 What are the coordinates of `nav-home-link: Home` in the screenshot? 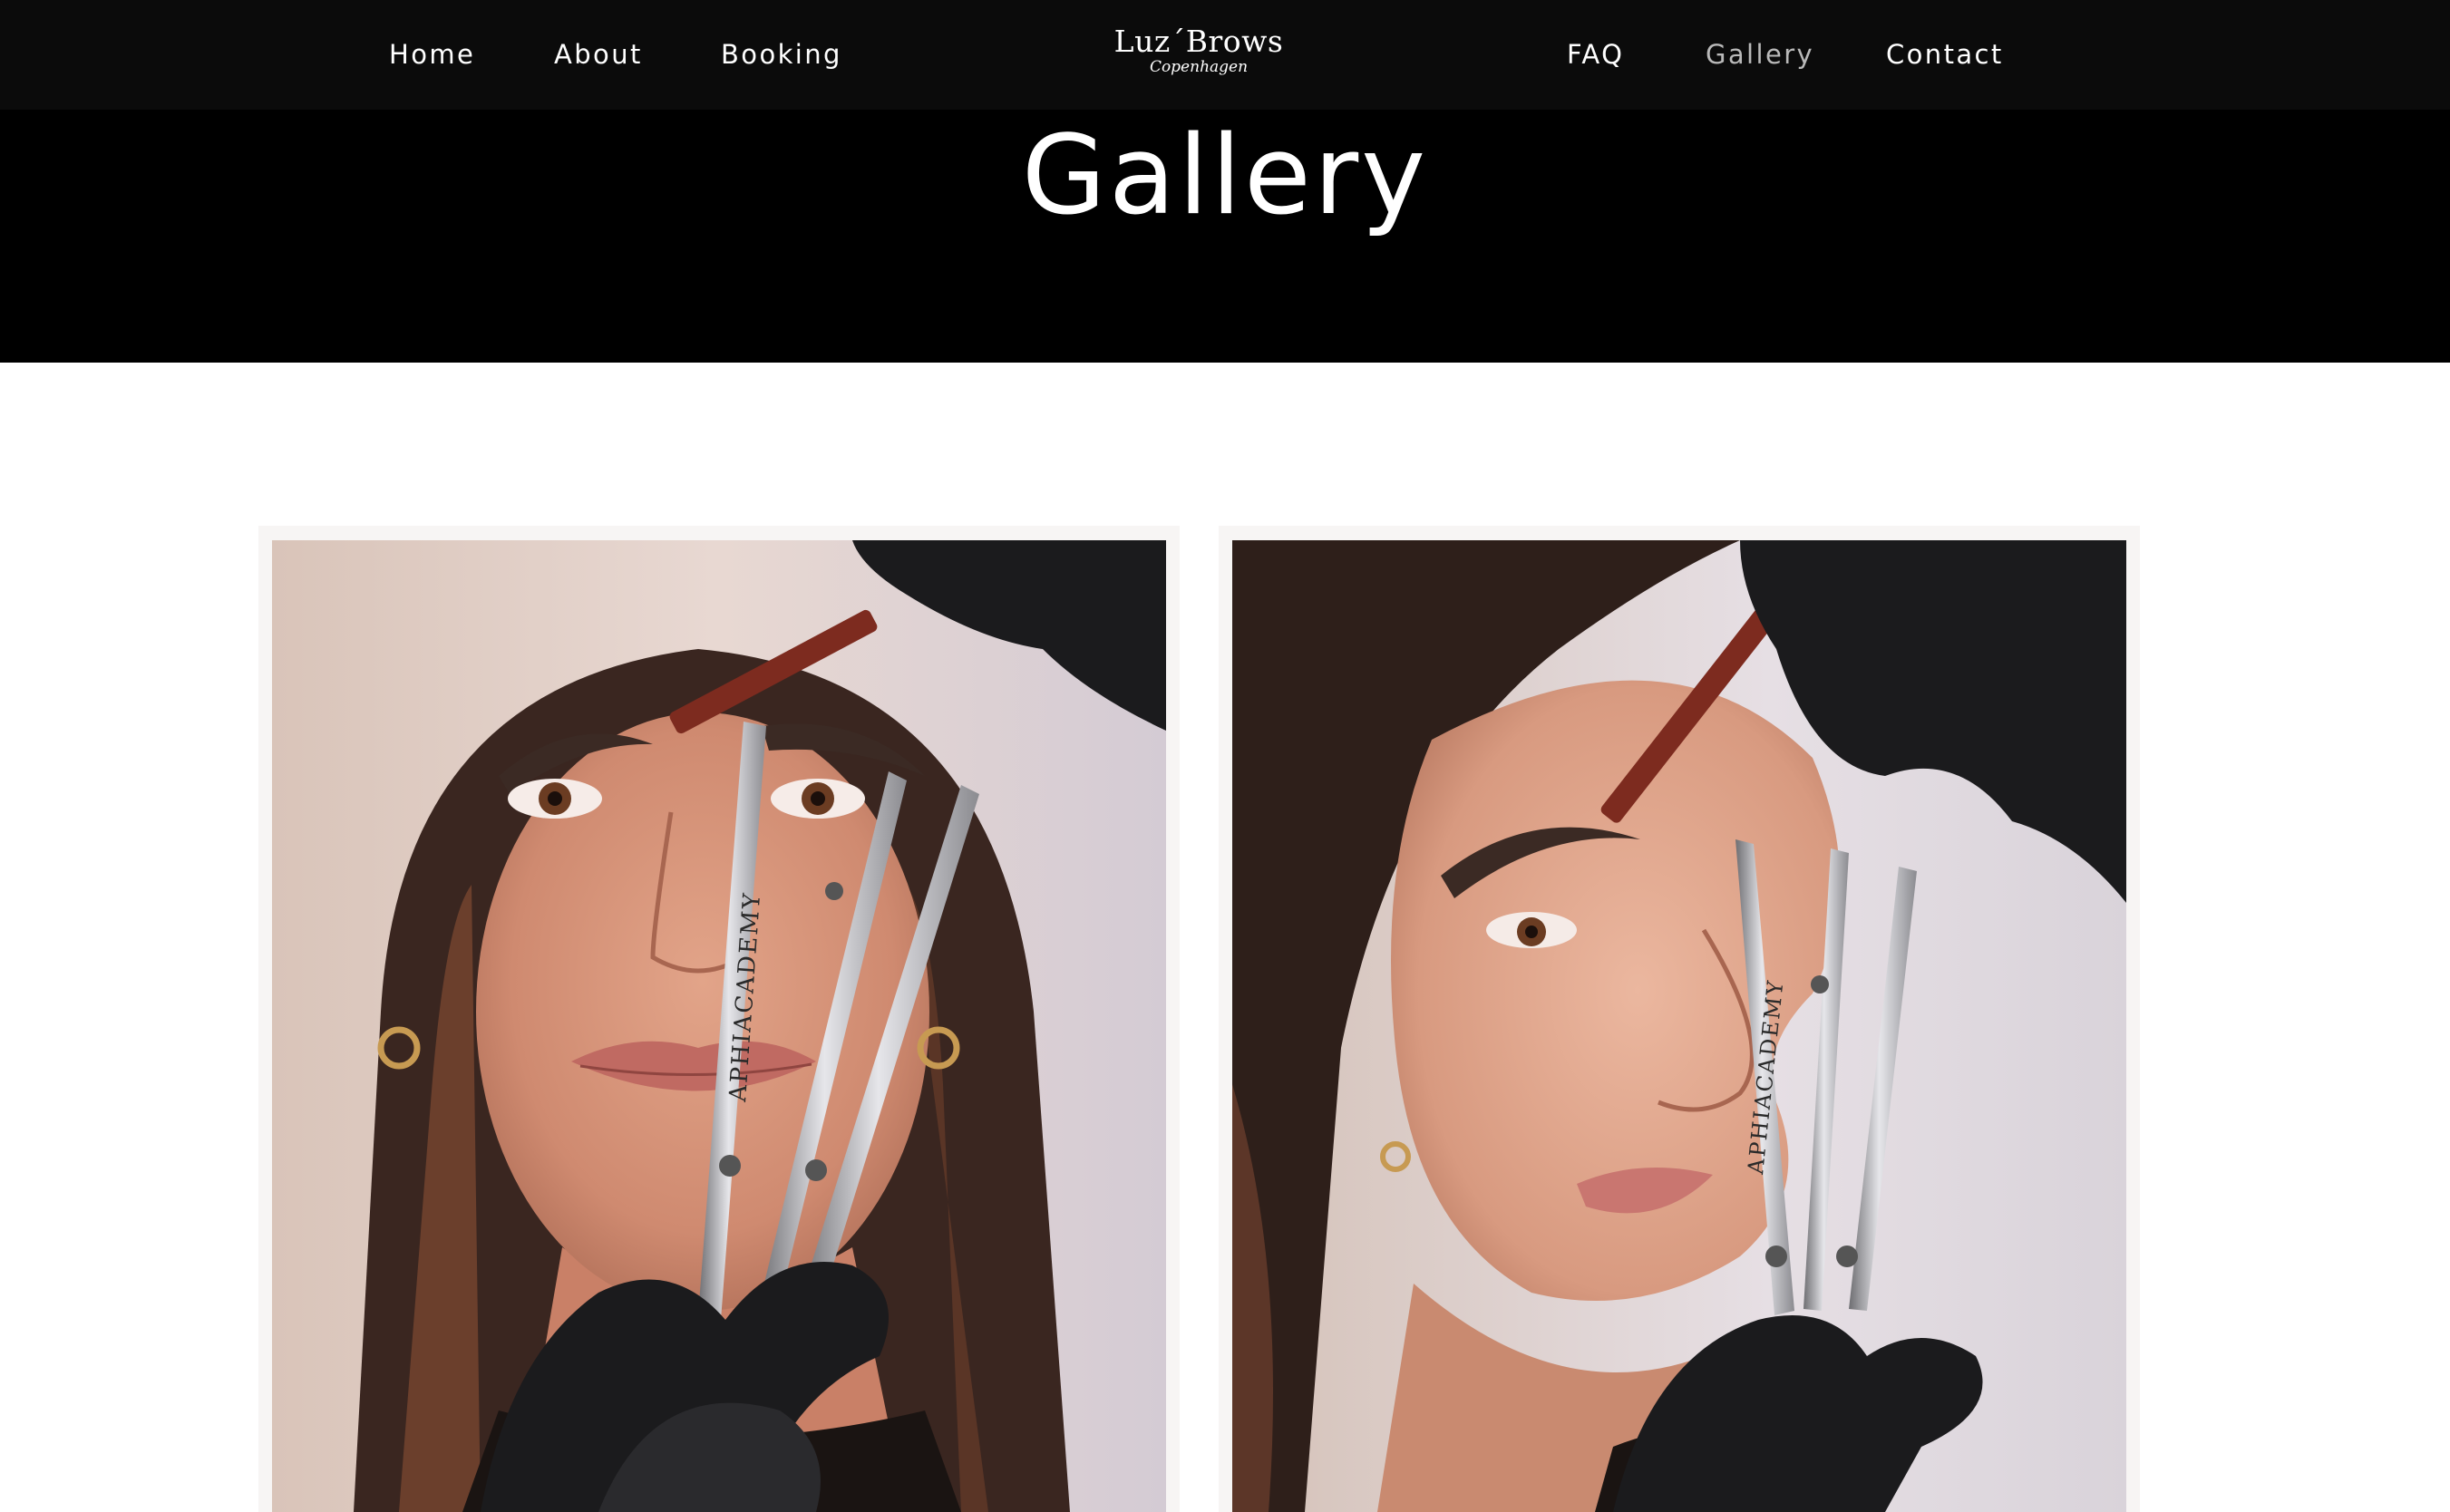 It's located at (432, 55).